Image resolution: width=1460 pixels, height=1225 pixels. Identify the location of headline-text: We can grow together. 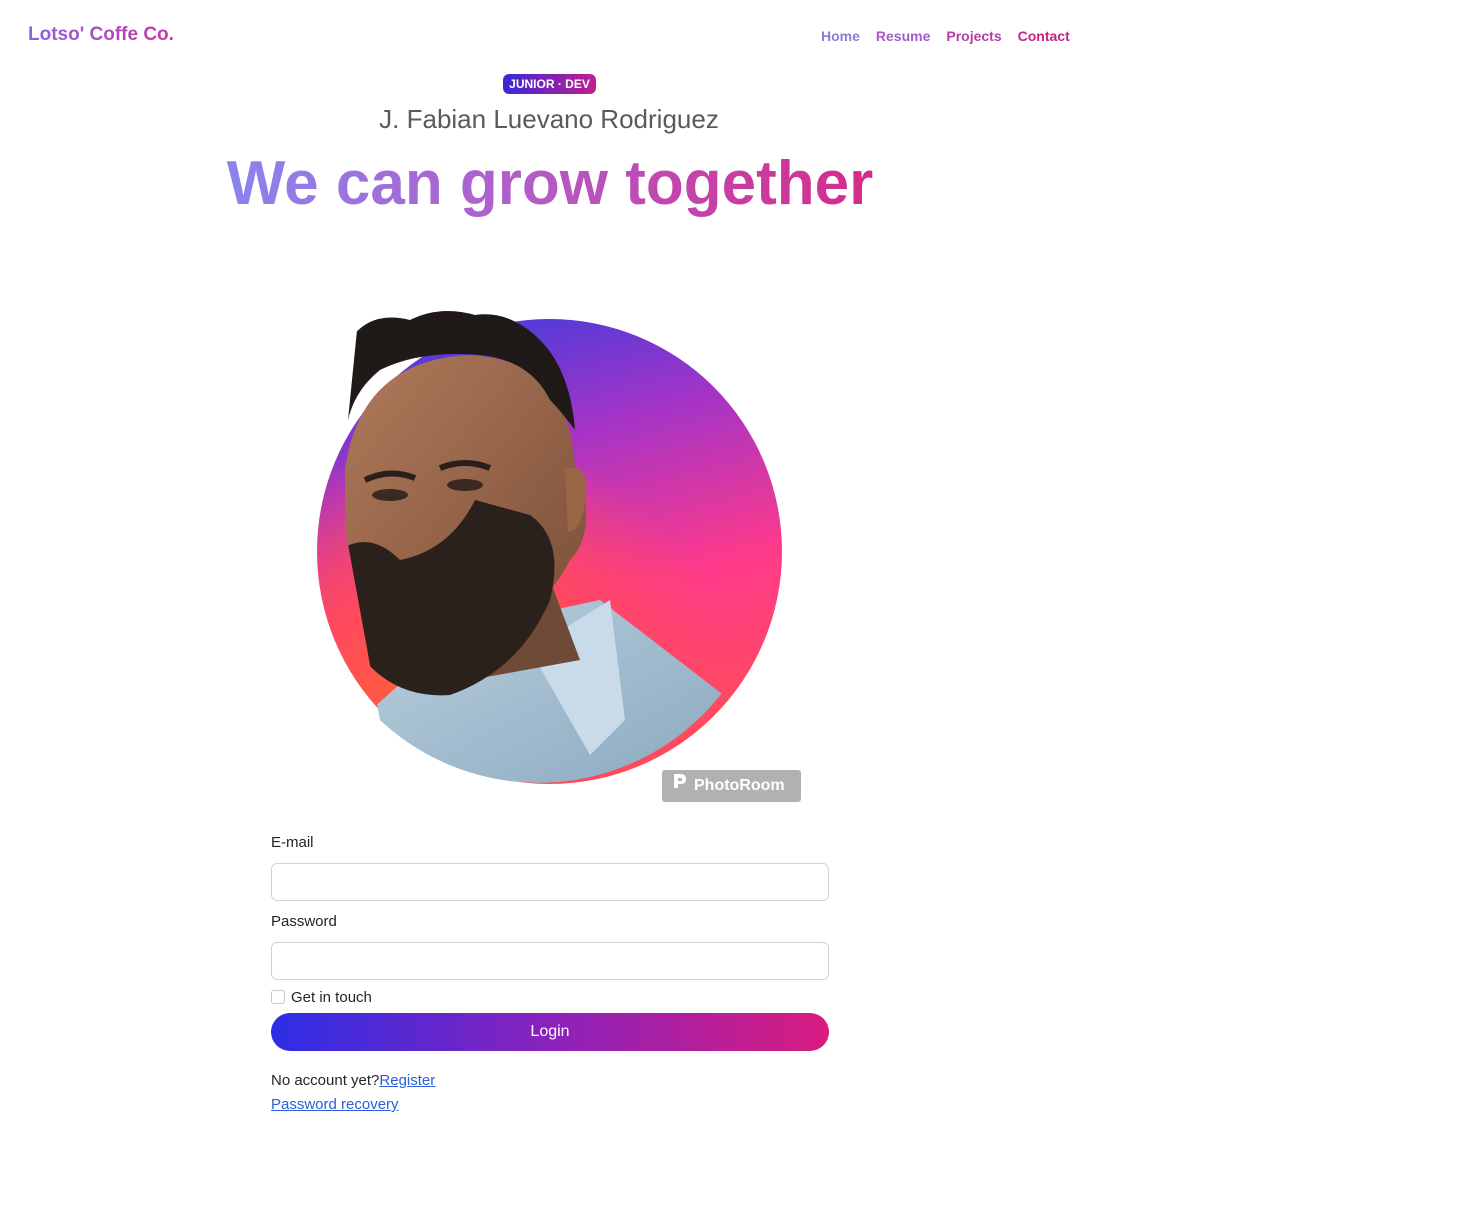
(550, 183).